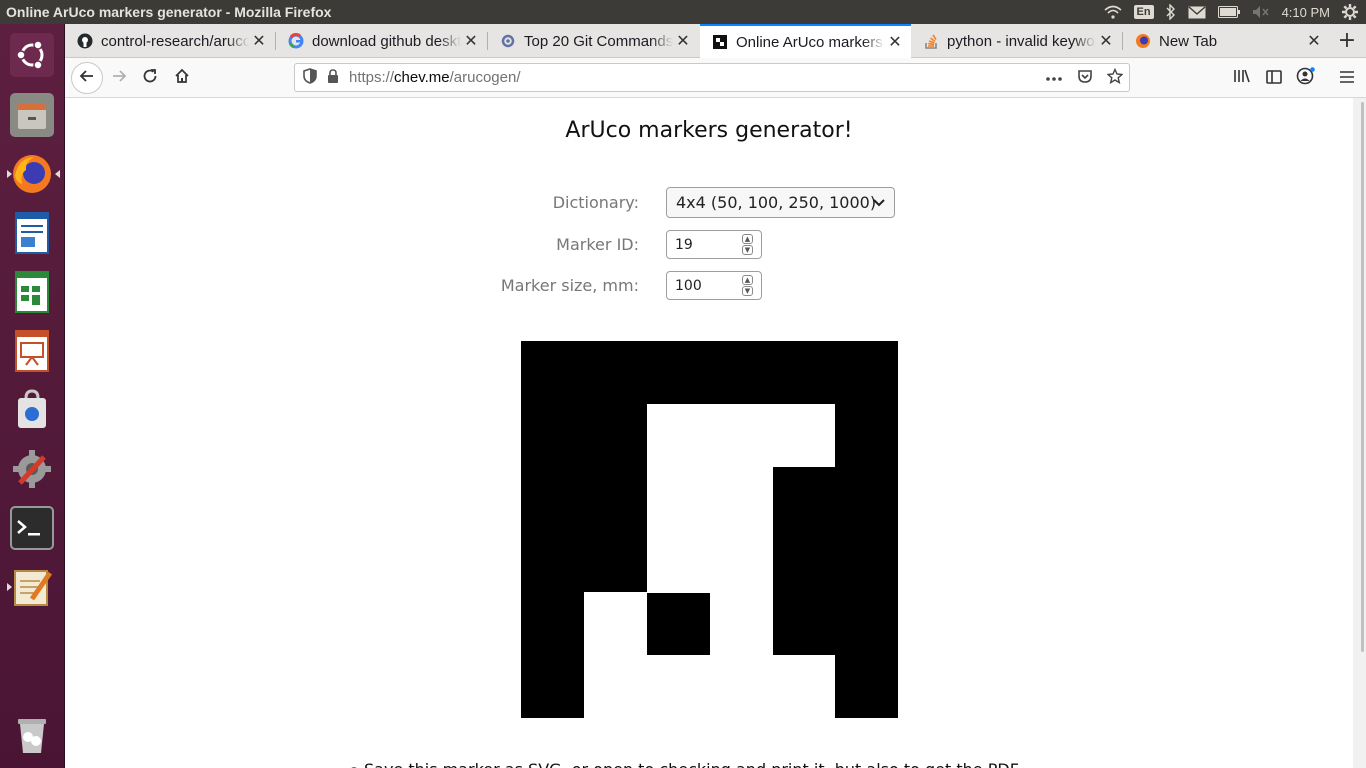  What do you see at coordinates (1228, 12) in the screenshot?
I see `battery-icon` at bounding box center [1228, 12].